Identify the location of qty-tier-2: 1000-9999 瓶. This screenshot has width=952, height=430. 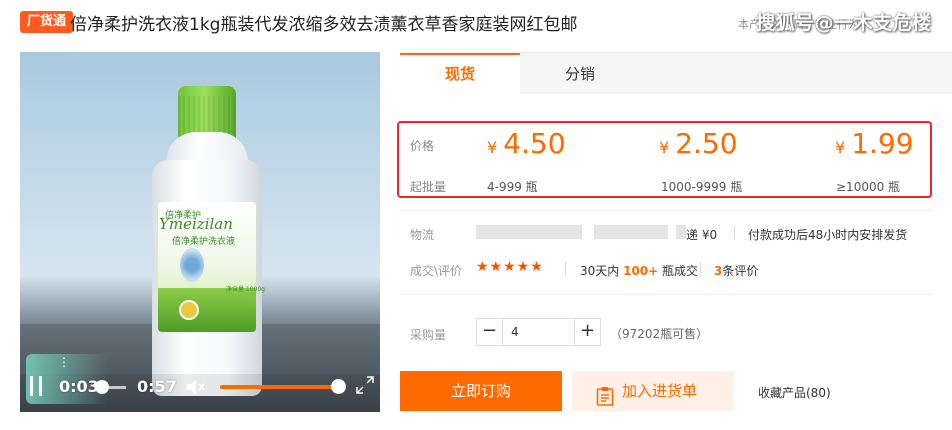
(702, 187).